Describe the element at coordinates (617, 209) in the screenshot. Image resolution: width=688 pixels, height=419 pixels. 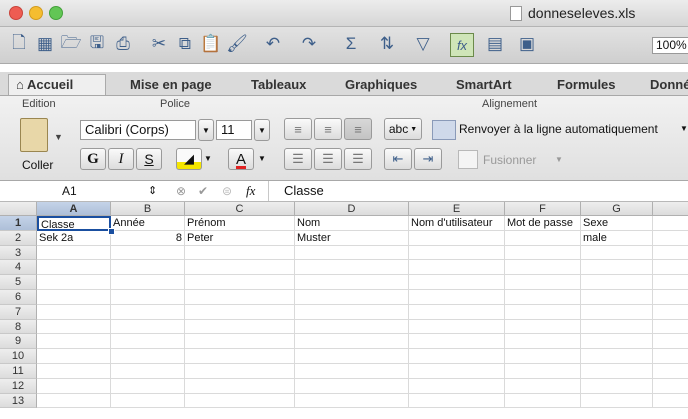
I see `column-header: G` at that location.